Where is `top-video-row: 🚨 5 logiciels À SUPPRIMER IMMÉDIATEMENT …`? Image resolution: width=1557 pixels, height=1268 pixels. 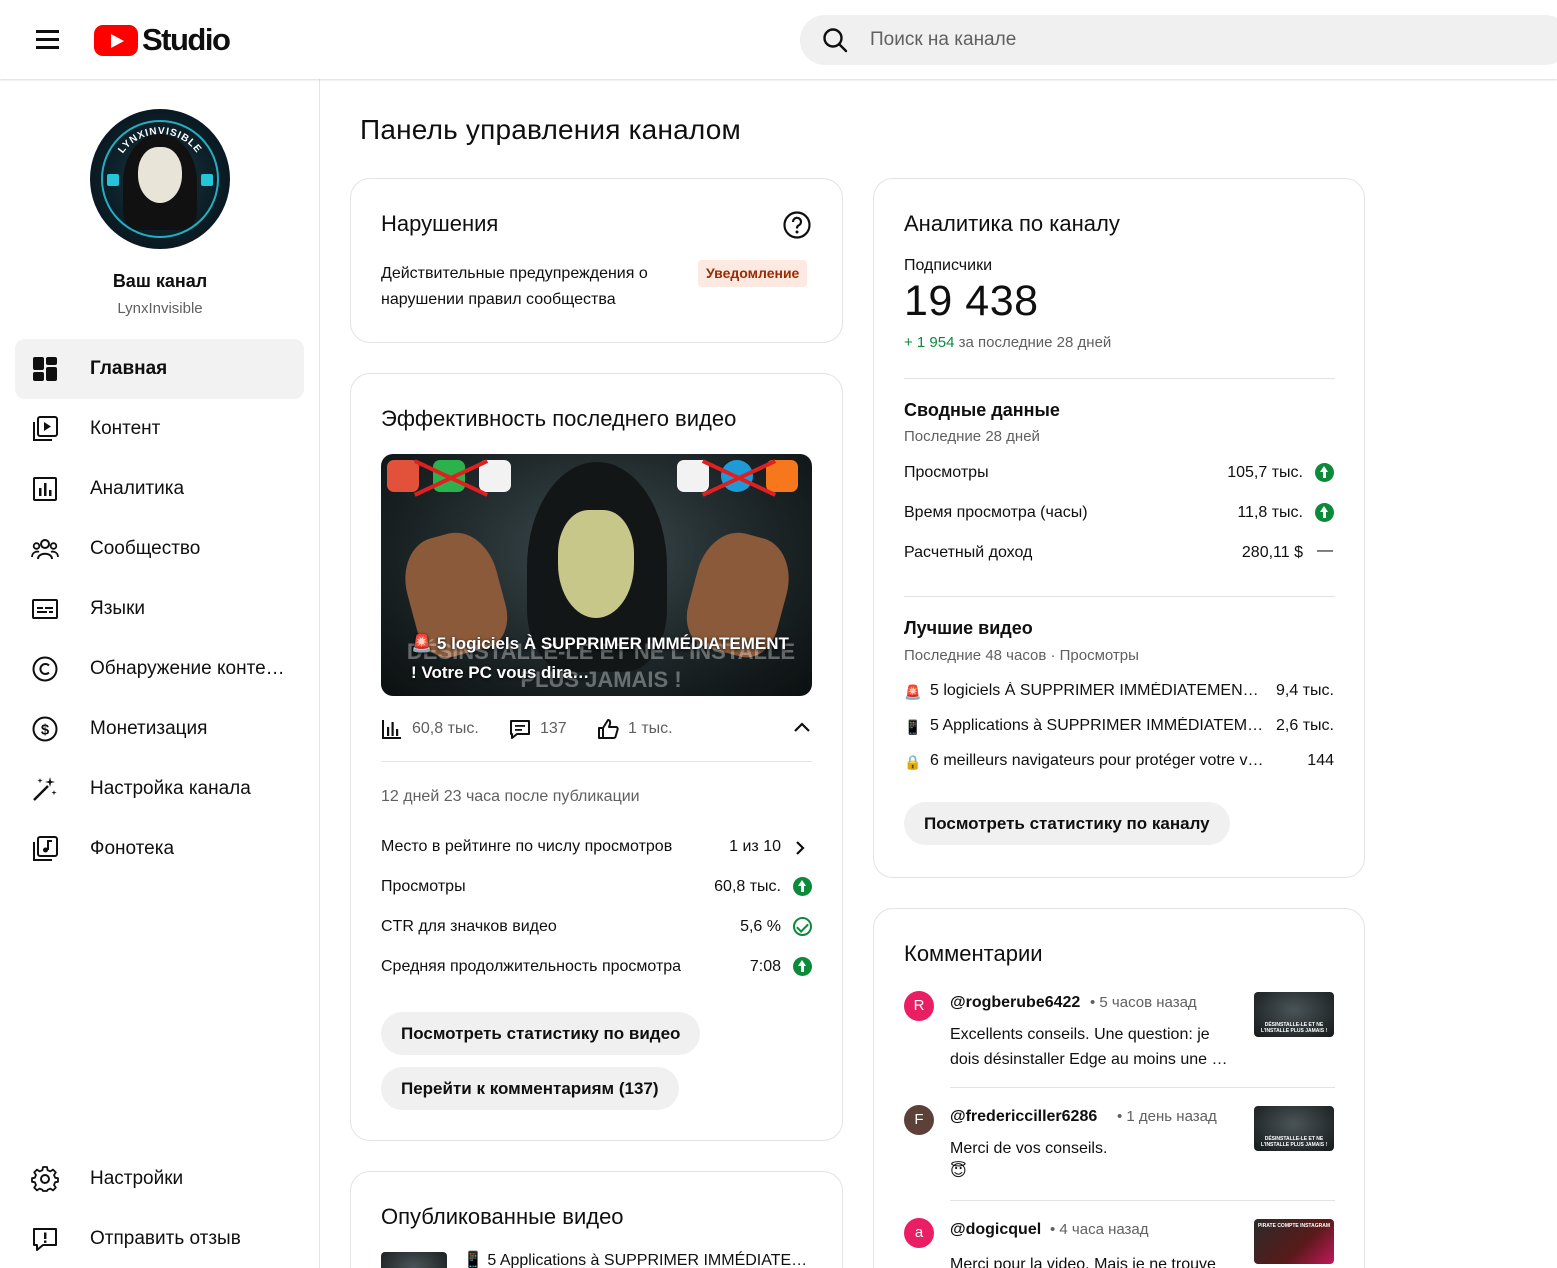 top-video-row: 🚨 5 logiciels À SUPPRIMER IMMÉDIATEMENT … is located at coordinates (1119, 694).